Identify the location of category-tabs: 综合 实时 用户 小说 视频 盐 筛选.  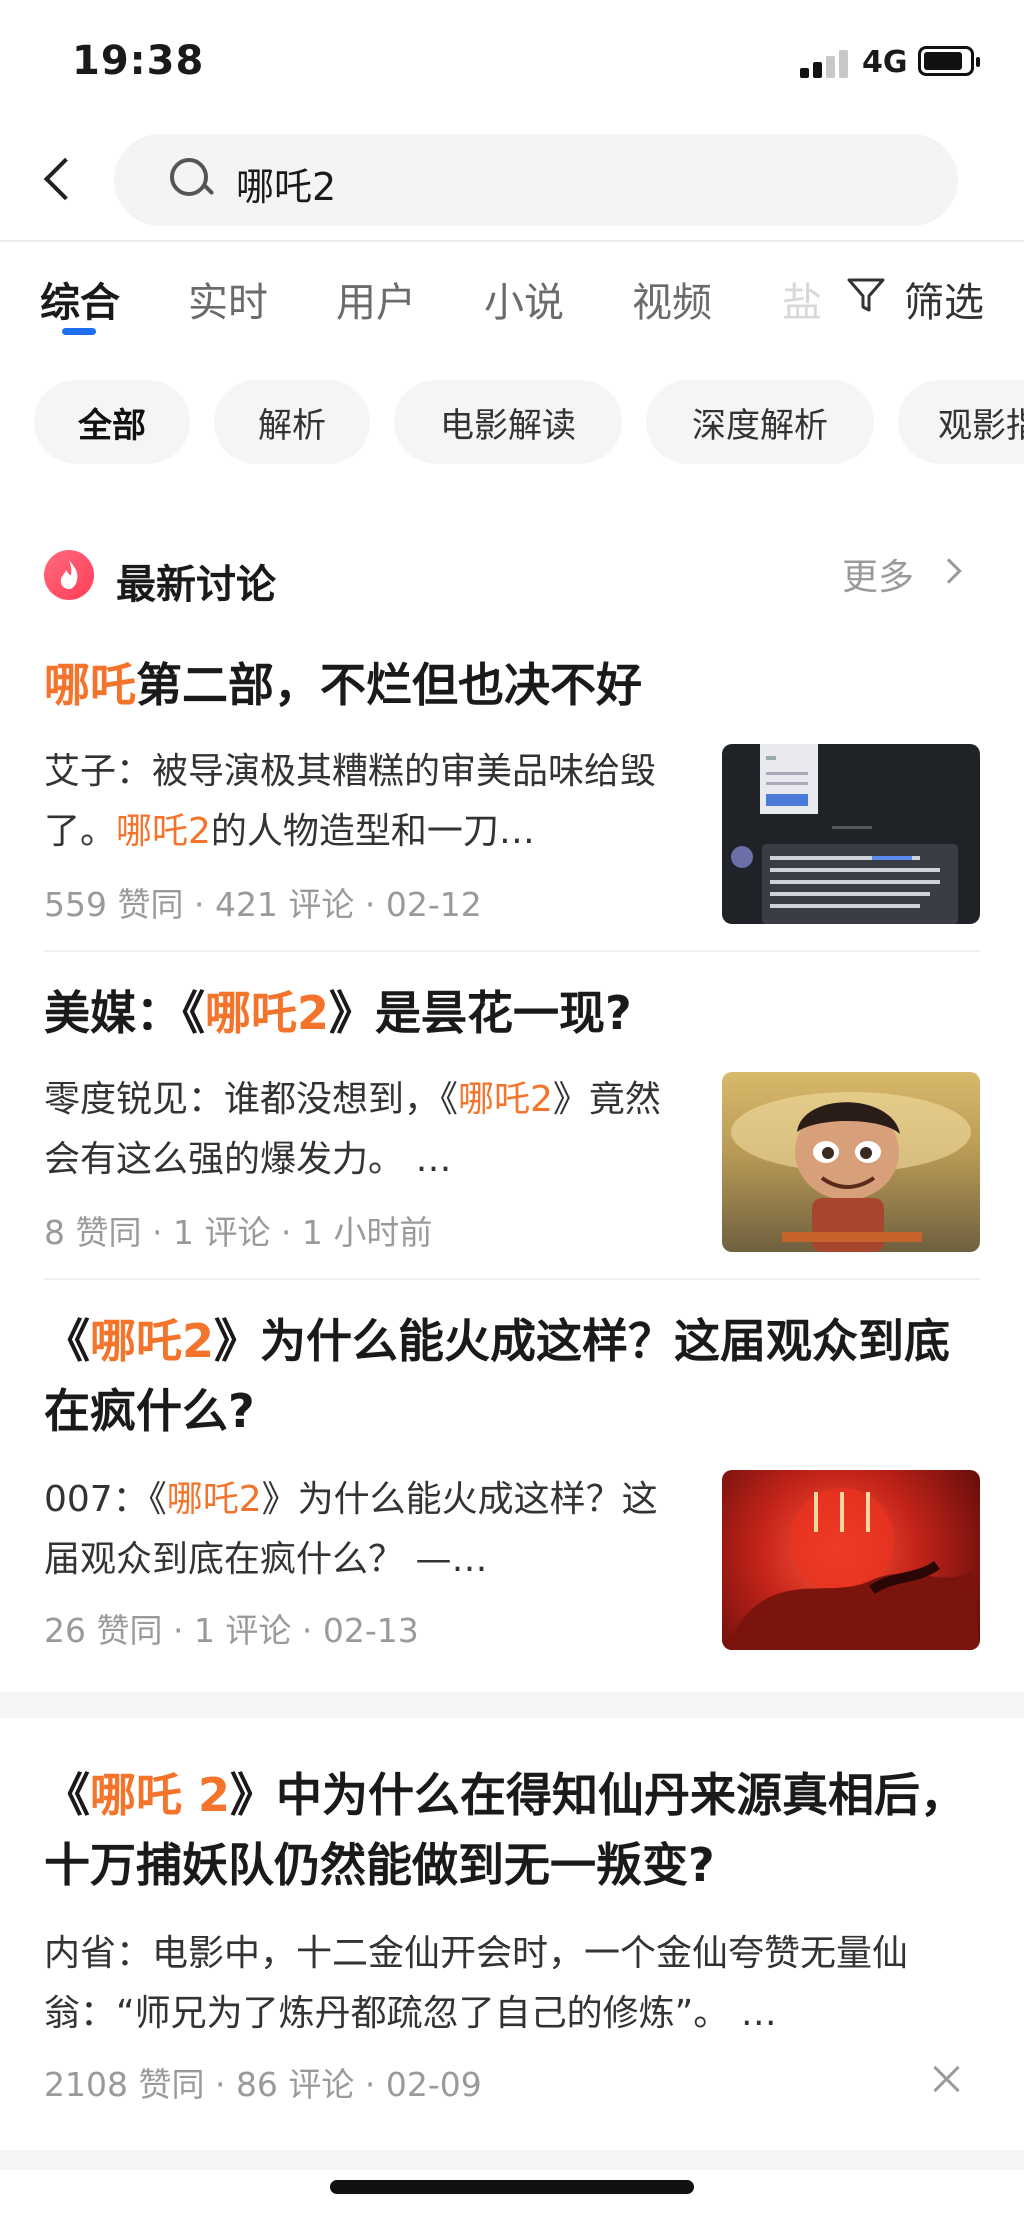
(512, 294).